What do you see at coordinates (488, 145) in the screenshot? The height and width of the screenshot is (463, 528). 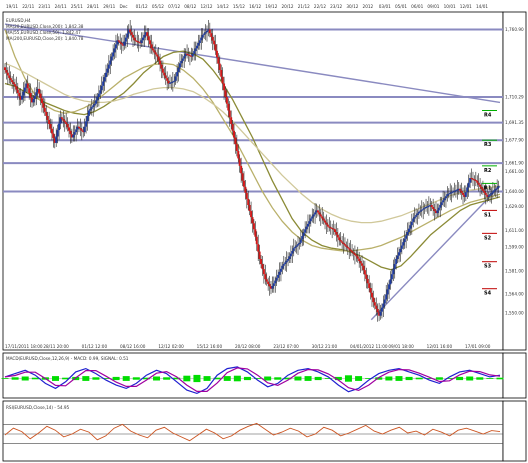 I see `pivot-label: R3` at bounding box center [488, 145].